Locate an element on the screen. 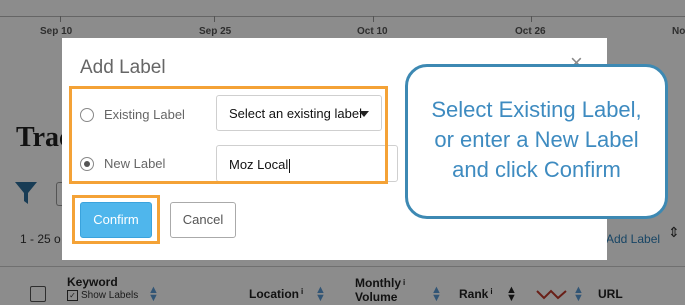 The image size is (685, 306). callout-line-2: or enter a New Label is located at coordinates (536, 139).